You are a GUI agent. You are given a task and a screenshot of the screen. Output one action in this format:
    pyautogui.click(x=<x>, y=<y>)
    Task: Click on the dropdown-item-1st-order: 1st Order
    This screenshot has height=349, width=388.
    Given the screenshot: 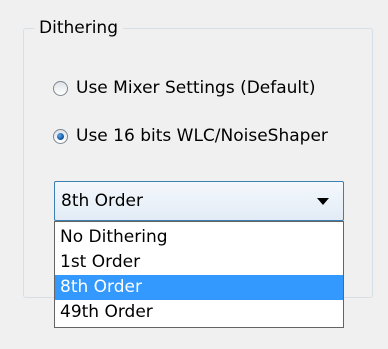 What is the action you would take?
    pyautogui.click(x=199, y=262)
    